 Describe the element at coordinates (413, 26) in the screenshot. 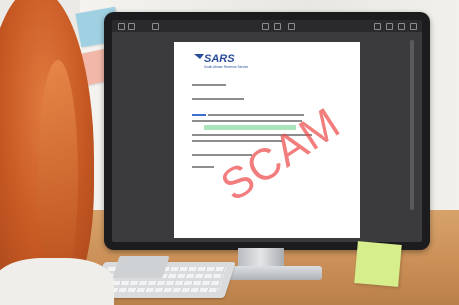

I see `more-icon` at that location.